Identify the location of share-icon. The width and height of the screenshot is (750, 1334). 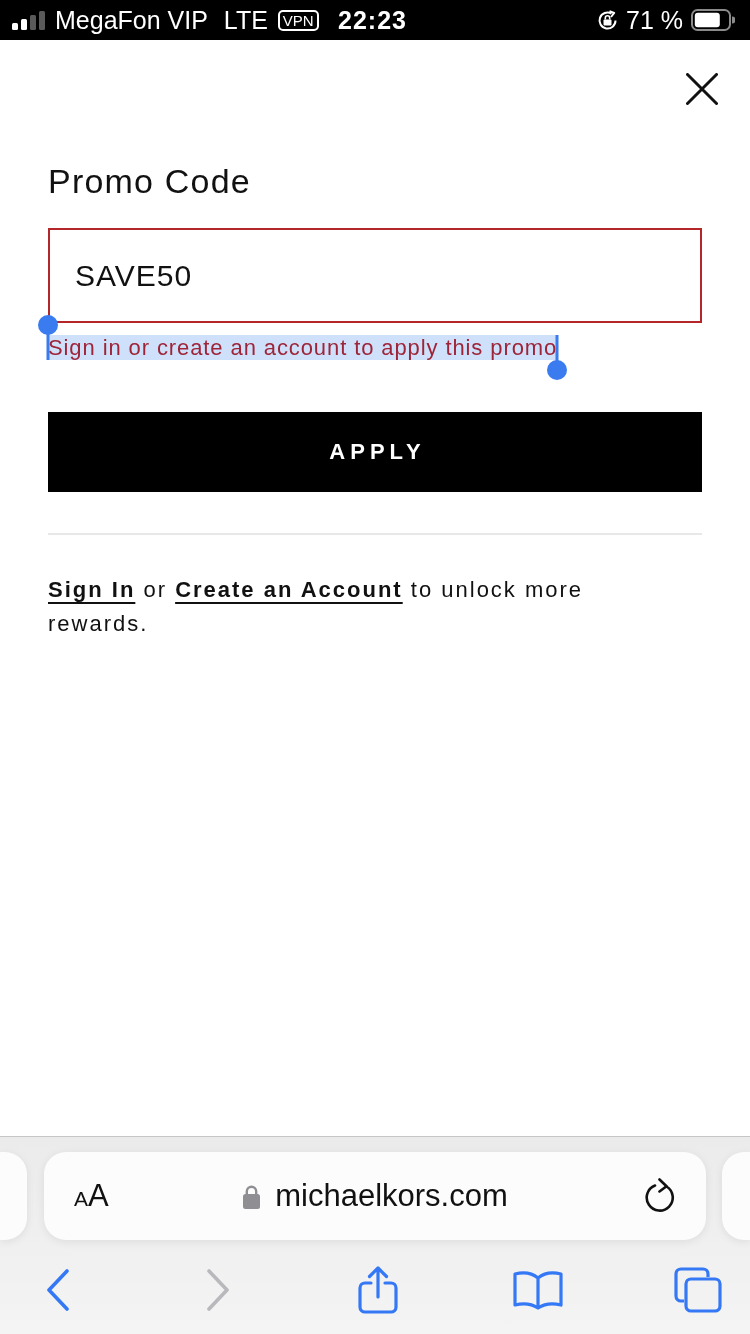
(378, 1290).